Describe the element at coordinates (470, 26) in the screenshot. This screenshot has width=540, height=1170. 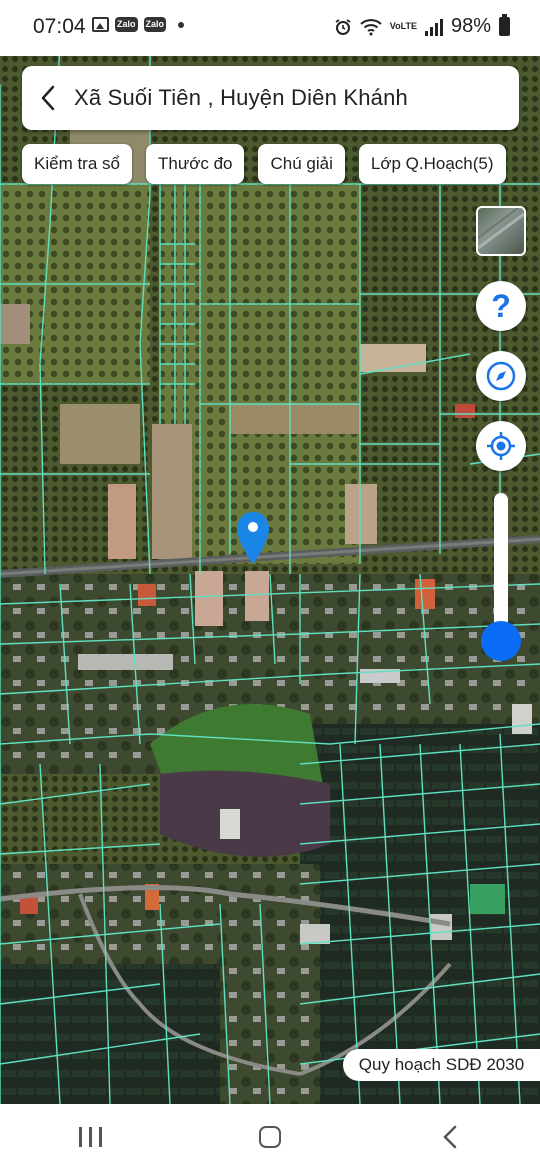
I see `battery-percent: 98%` at that location.